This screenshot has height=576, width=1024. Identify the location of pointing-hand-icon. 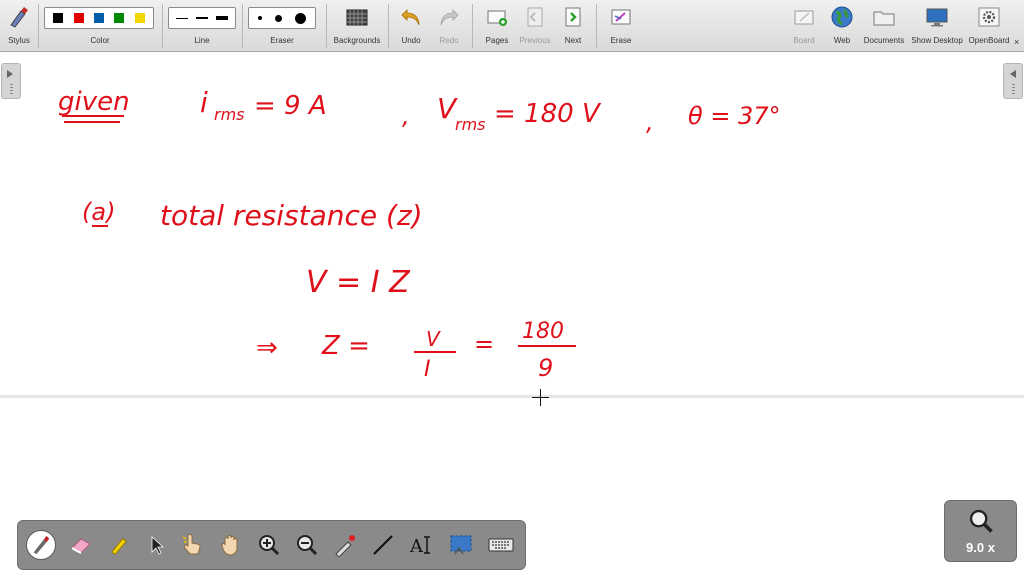
(191, 544).